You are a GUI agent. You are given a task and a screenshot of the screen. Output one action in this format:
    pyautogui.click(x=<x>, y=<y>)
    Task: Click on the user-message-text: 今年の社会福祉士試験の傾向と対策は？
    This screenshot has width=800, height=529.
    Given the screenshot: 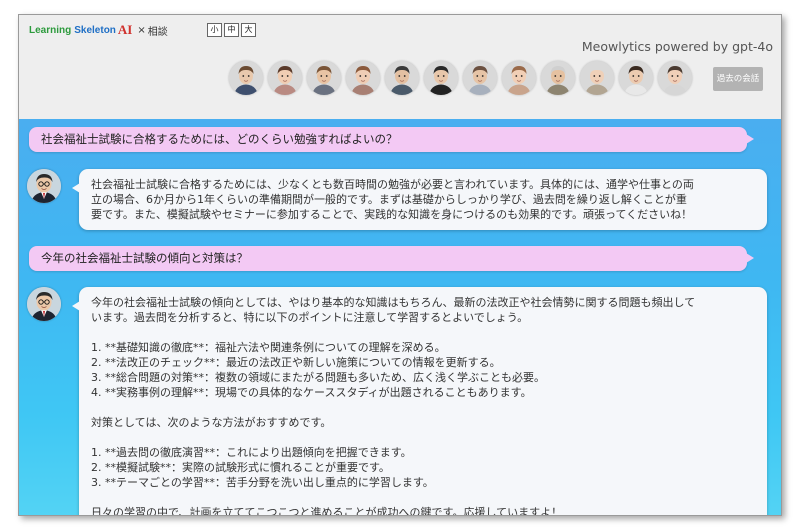 What is the action you would take?
    pyautogui.click(x=144, y=258)
    